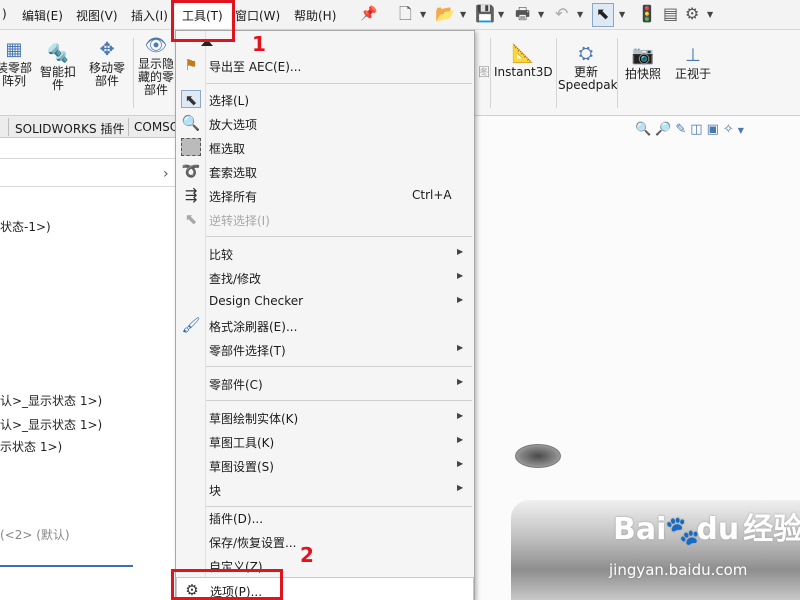 This screenshot has width=800, height=600. Describe the element at coordinates (166, 174) in the screenshot. I see `chevron-right-icon: ›` at that location.